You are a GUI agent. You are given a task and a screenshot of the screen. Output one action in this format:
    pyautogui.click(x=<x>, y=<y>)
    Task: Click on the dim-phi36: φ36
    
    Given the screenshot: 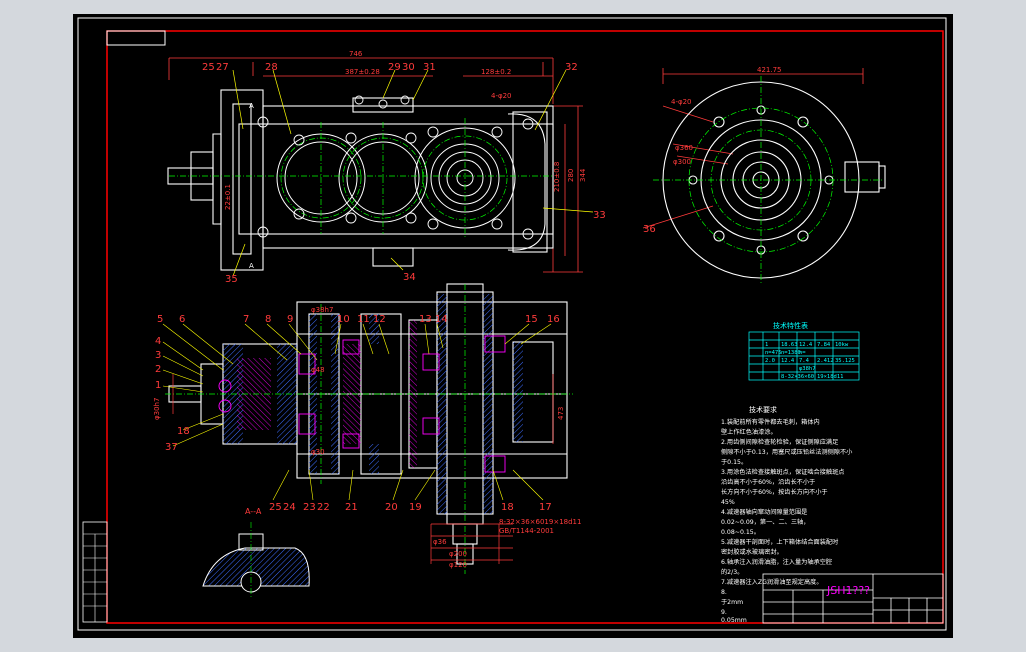 What is the action you would take?
    pyautogui.click(x=440, y=542)
    